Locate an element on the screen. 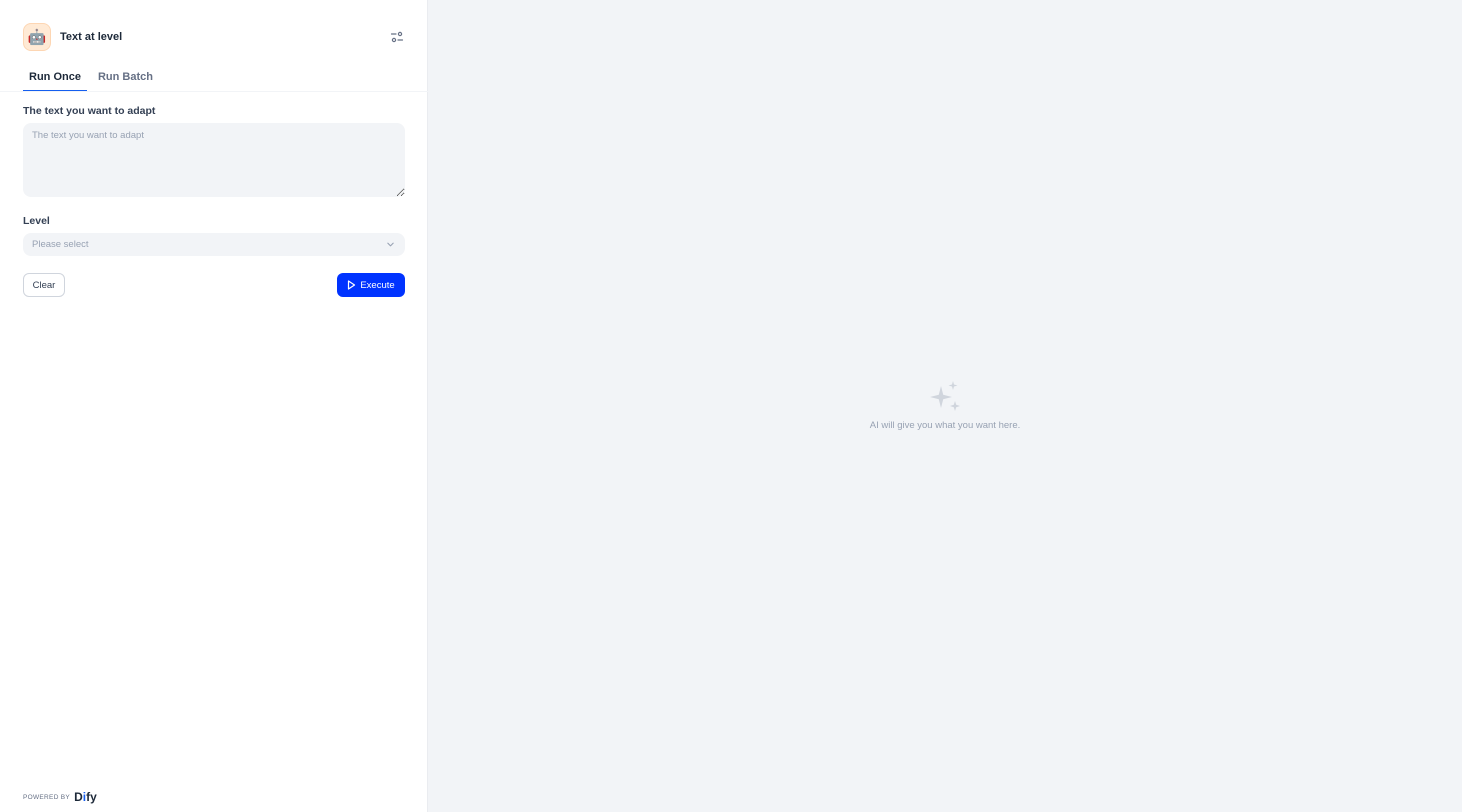  powered-by: POWERED BY Dify is located at coordinates (60, 797).